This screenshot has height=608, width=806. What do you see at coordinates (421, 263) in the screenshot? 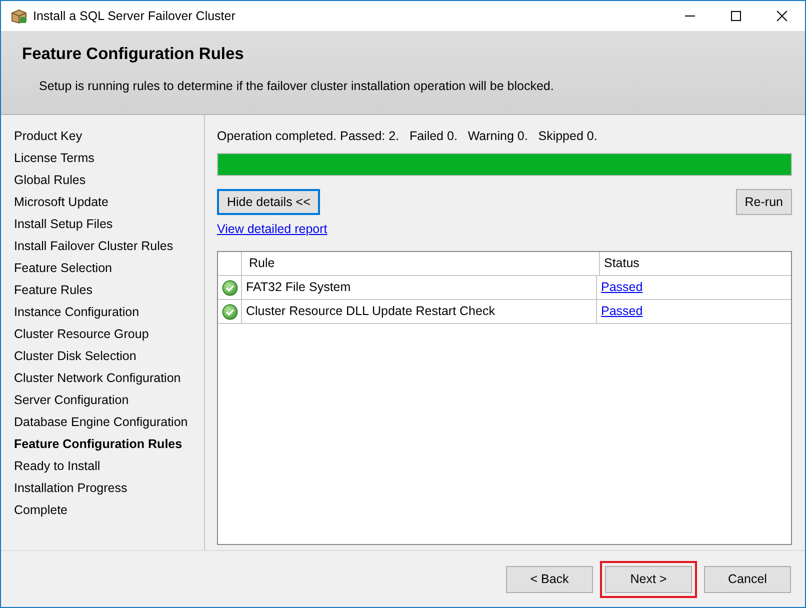
I see `column-header: Rule` at bounding box center [421, 263].